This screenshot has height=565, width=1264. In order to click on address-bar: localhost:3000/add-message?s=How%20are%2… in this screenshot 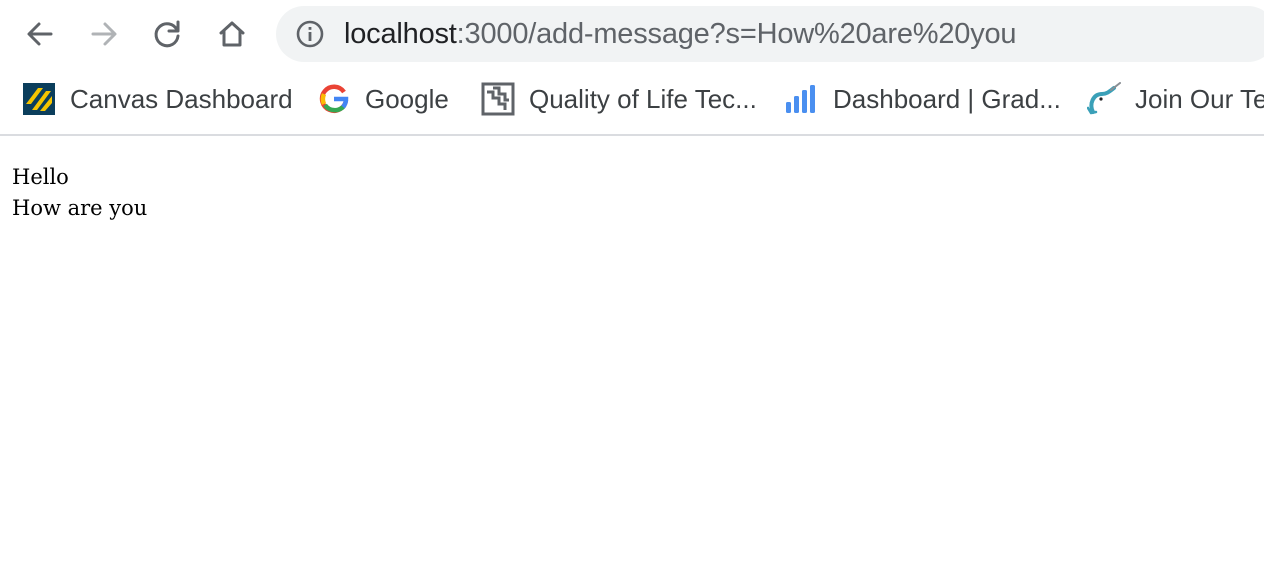, I will do `click(770, 34)`.